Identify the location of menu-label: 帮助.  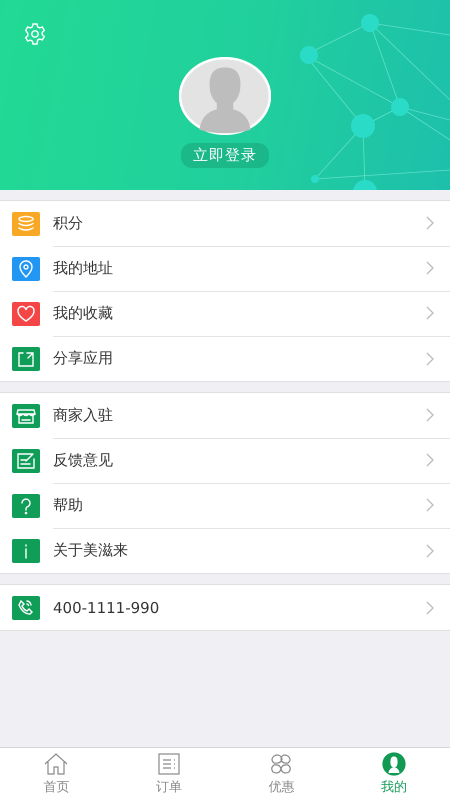
(68, 505).